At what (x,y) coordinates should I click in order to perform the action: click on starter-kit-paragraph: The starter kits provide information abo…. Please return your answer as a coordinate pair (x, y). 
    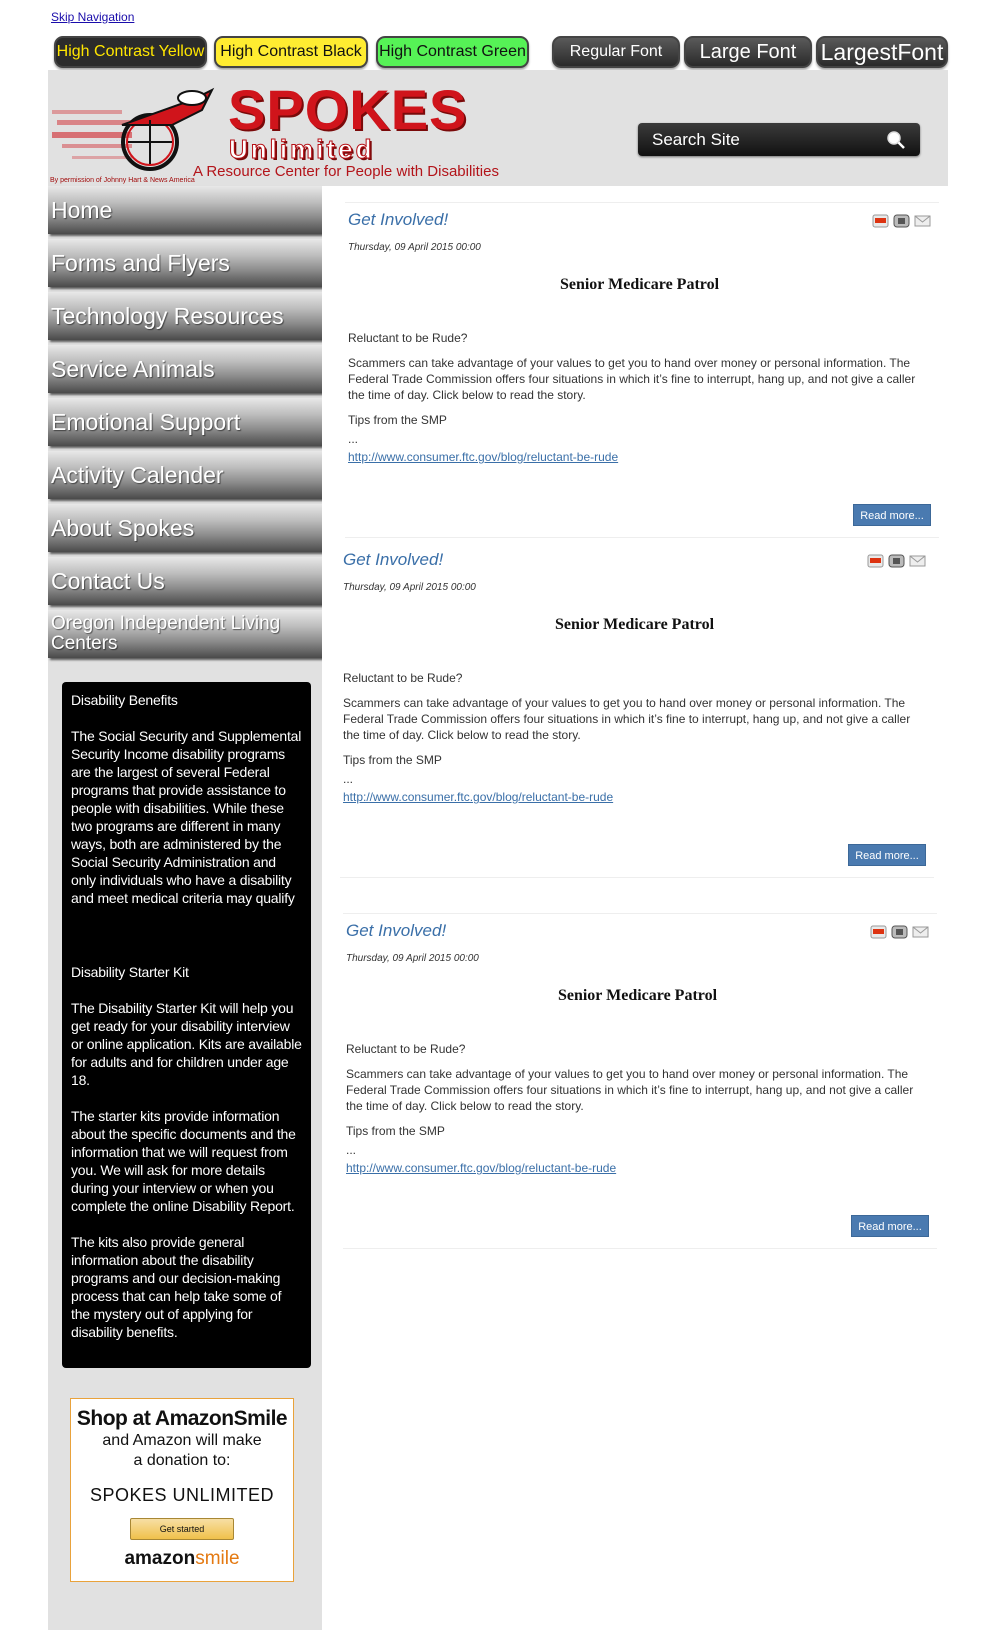
    Looking at the image, I should click on (183, 1161).